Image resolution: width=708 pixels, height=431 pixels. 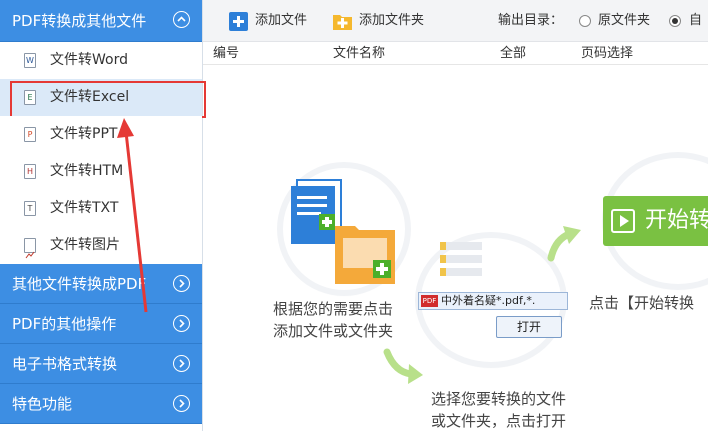 I want to click on radio-custom-folder, so click(x=675, y=21).